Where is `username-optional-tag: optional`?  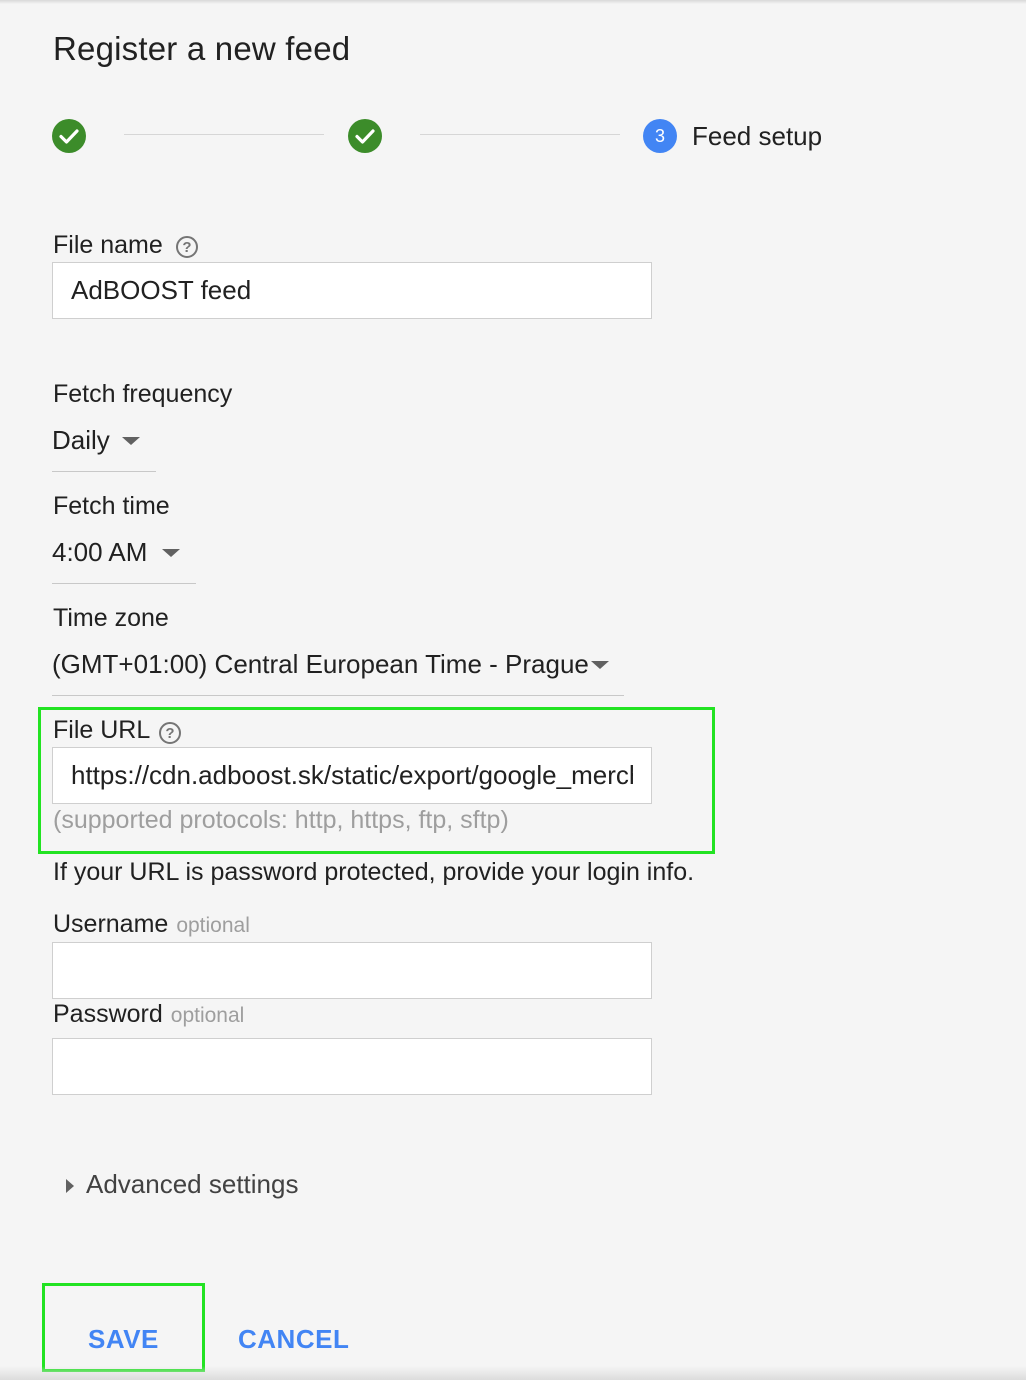
username-optional-tag: optional is located at coordinates (213, 925).